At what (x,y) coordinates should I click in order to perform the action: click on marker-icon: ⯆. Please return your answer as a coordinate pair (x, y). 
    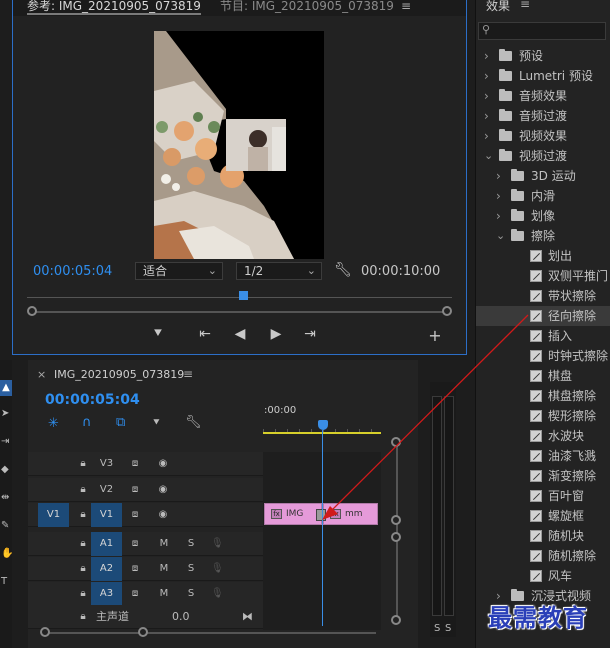
    Looking at the image, I should click on (158, 334).